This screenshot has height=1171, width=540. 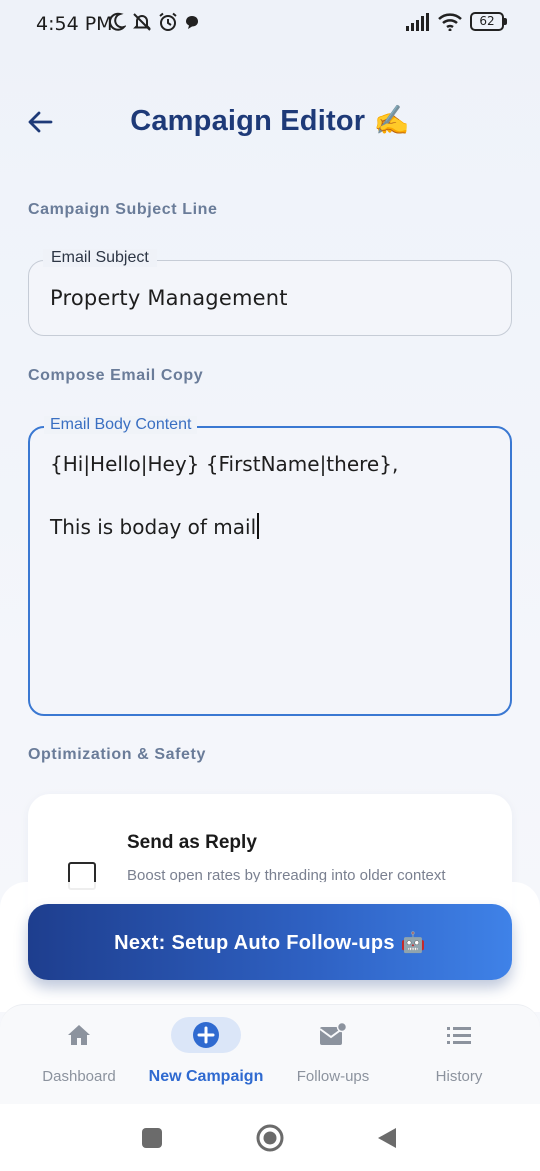 I want to click on mail-notification-icon, so click(x=333, y=1033).